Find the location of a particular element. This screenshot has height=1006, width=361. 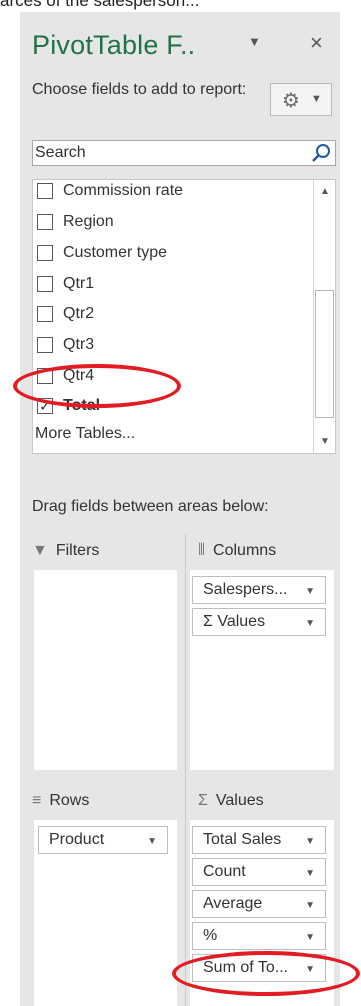

rows-drop-zone: Product ▼ is located at coordinates (105, 913).